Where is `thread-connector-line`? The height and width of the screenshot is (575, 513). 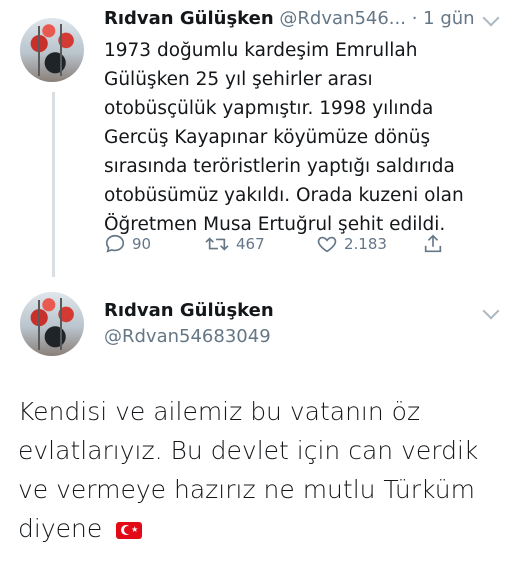 thread-connector-line is located at coordinates (53, 184).